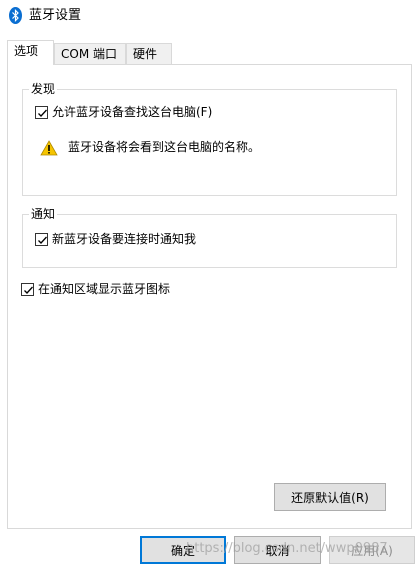  What do you see at coordinates (43, 89) in the screenshot?
I see `discovery-group-label: 发现` at bounding box center [43, 89].